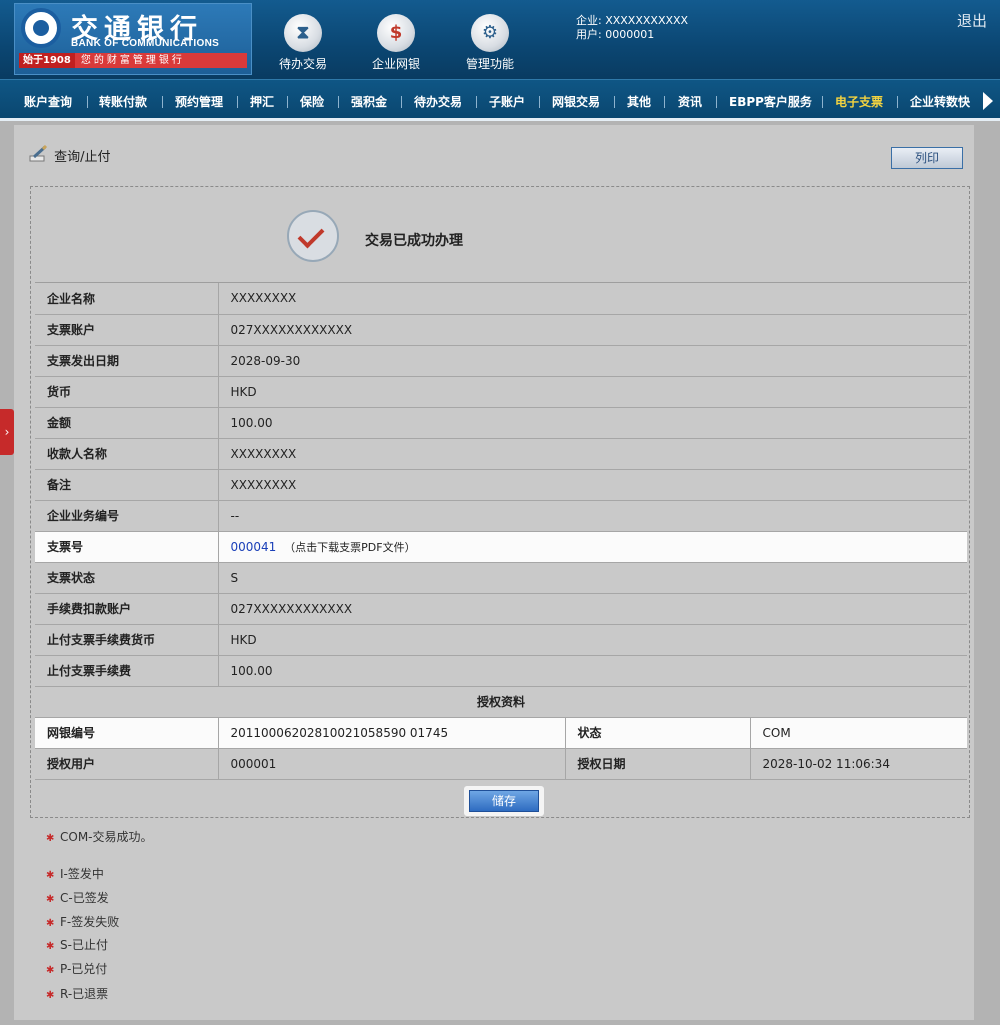 Image resolution: width=1000 pixels, height=1025 pixels. What do you see at coordinates (127, 733) in the screenshot?
I see `auth-label: 网银编号` at bounding box center [127, 733].